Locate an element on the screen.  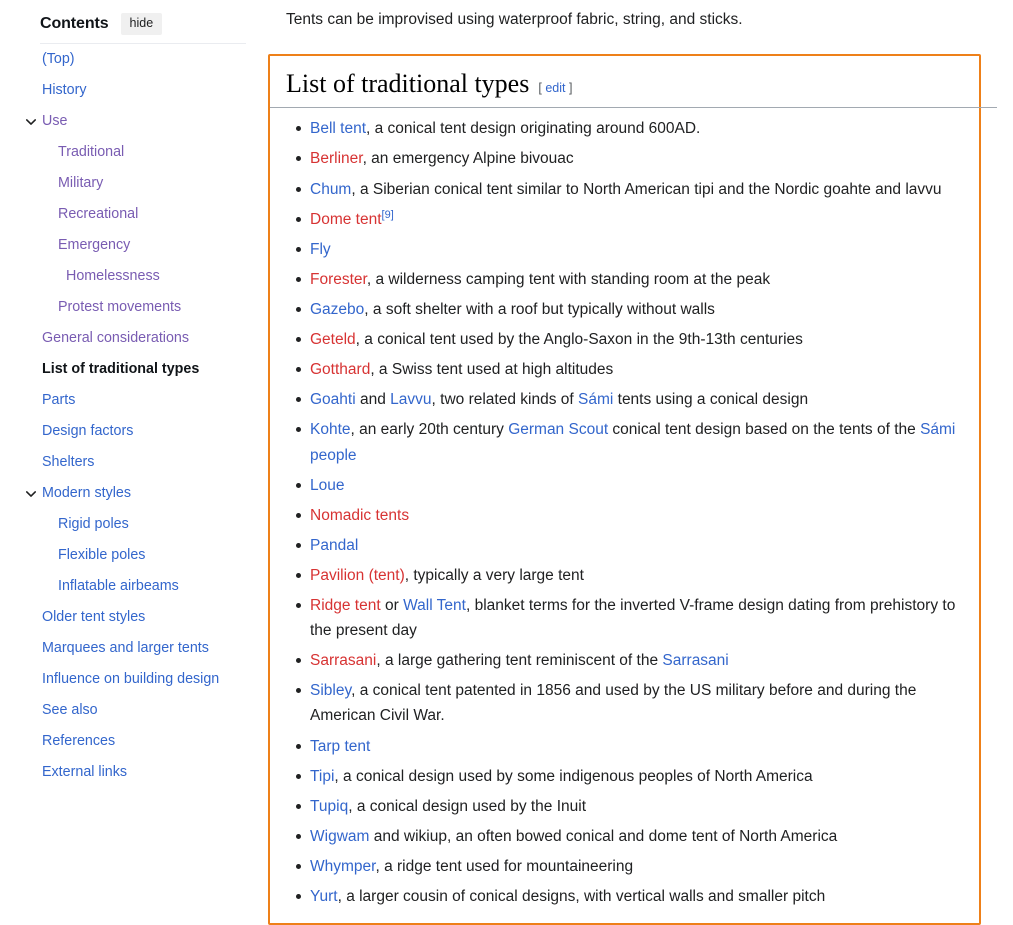
wiki-link: Wigwam is located at coordinates (339, 836).